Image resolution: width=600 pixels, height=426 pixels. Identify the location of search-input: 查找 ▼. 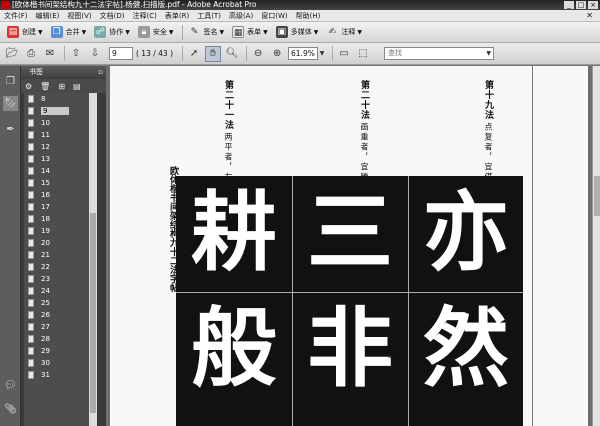
(439, 53).